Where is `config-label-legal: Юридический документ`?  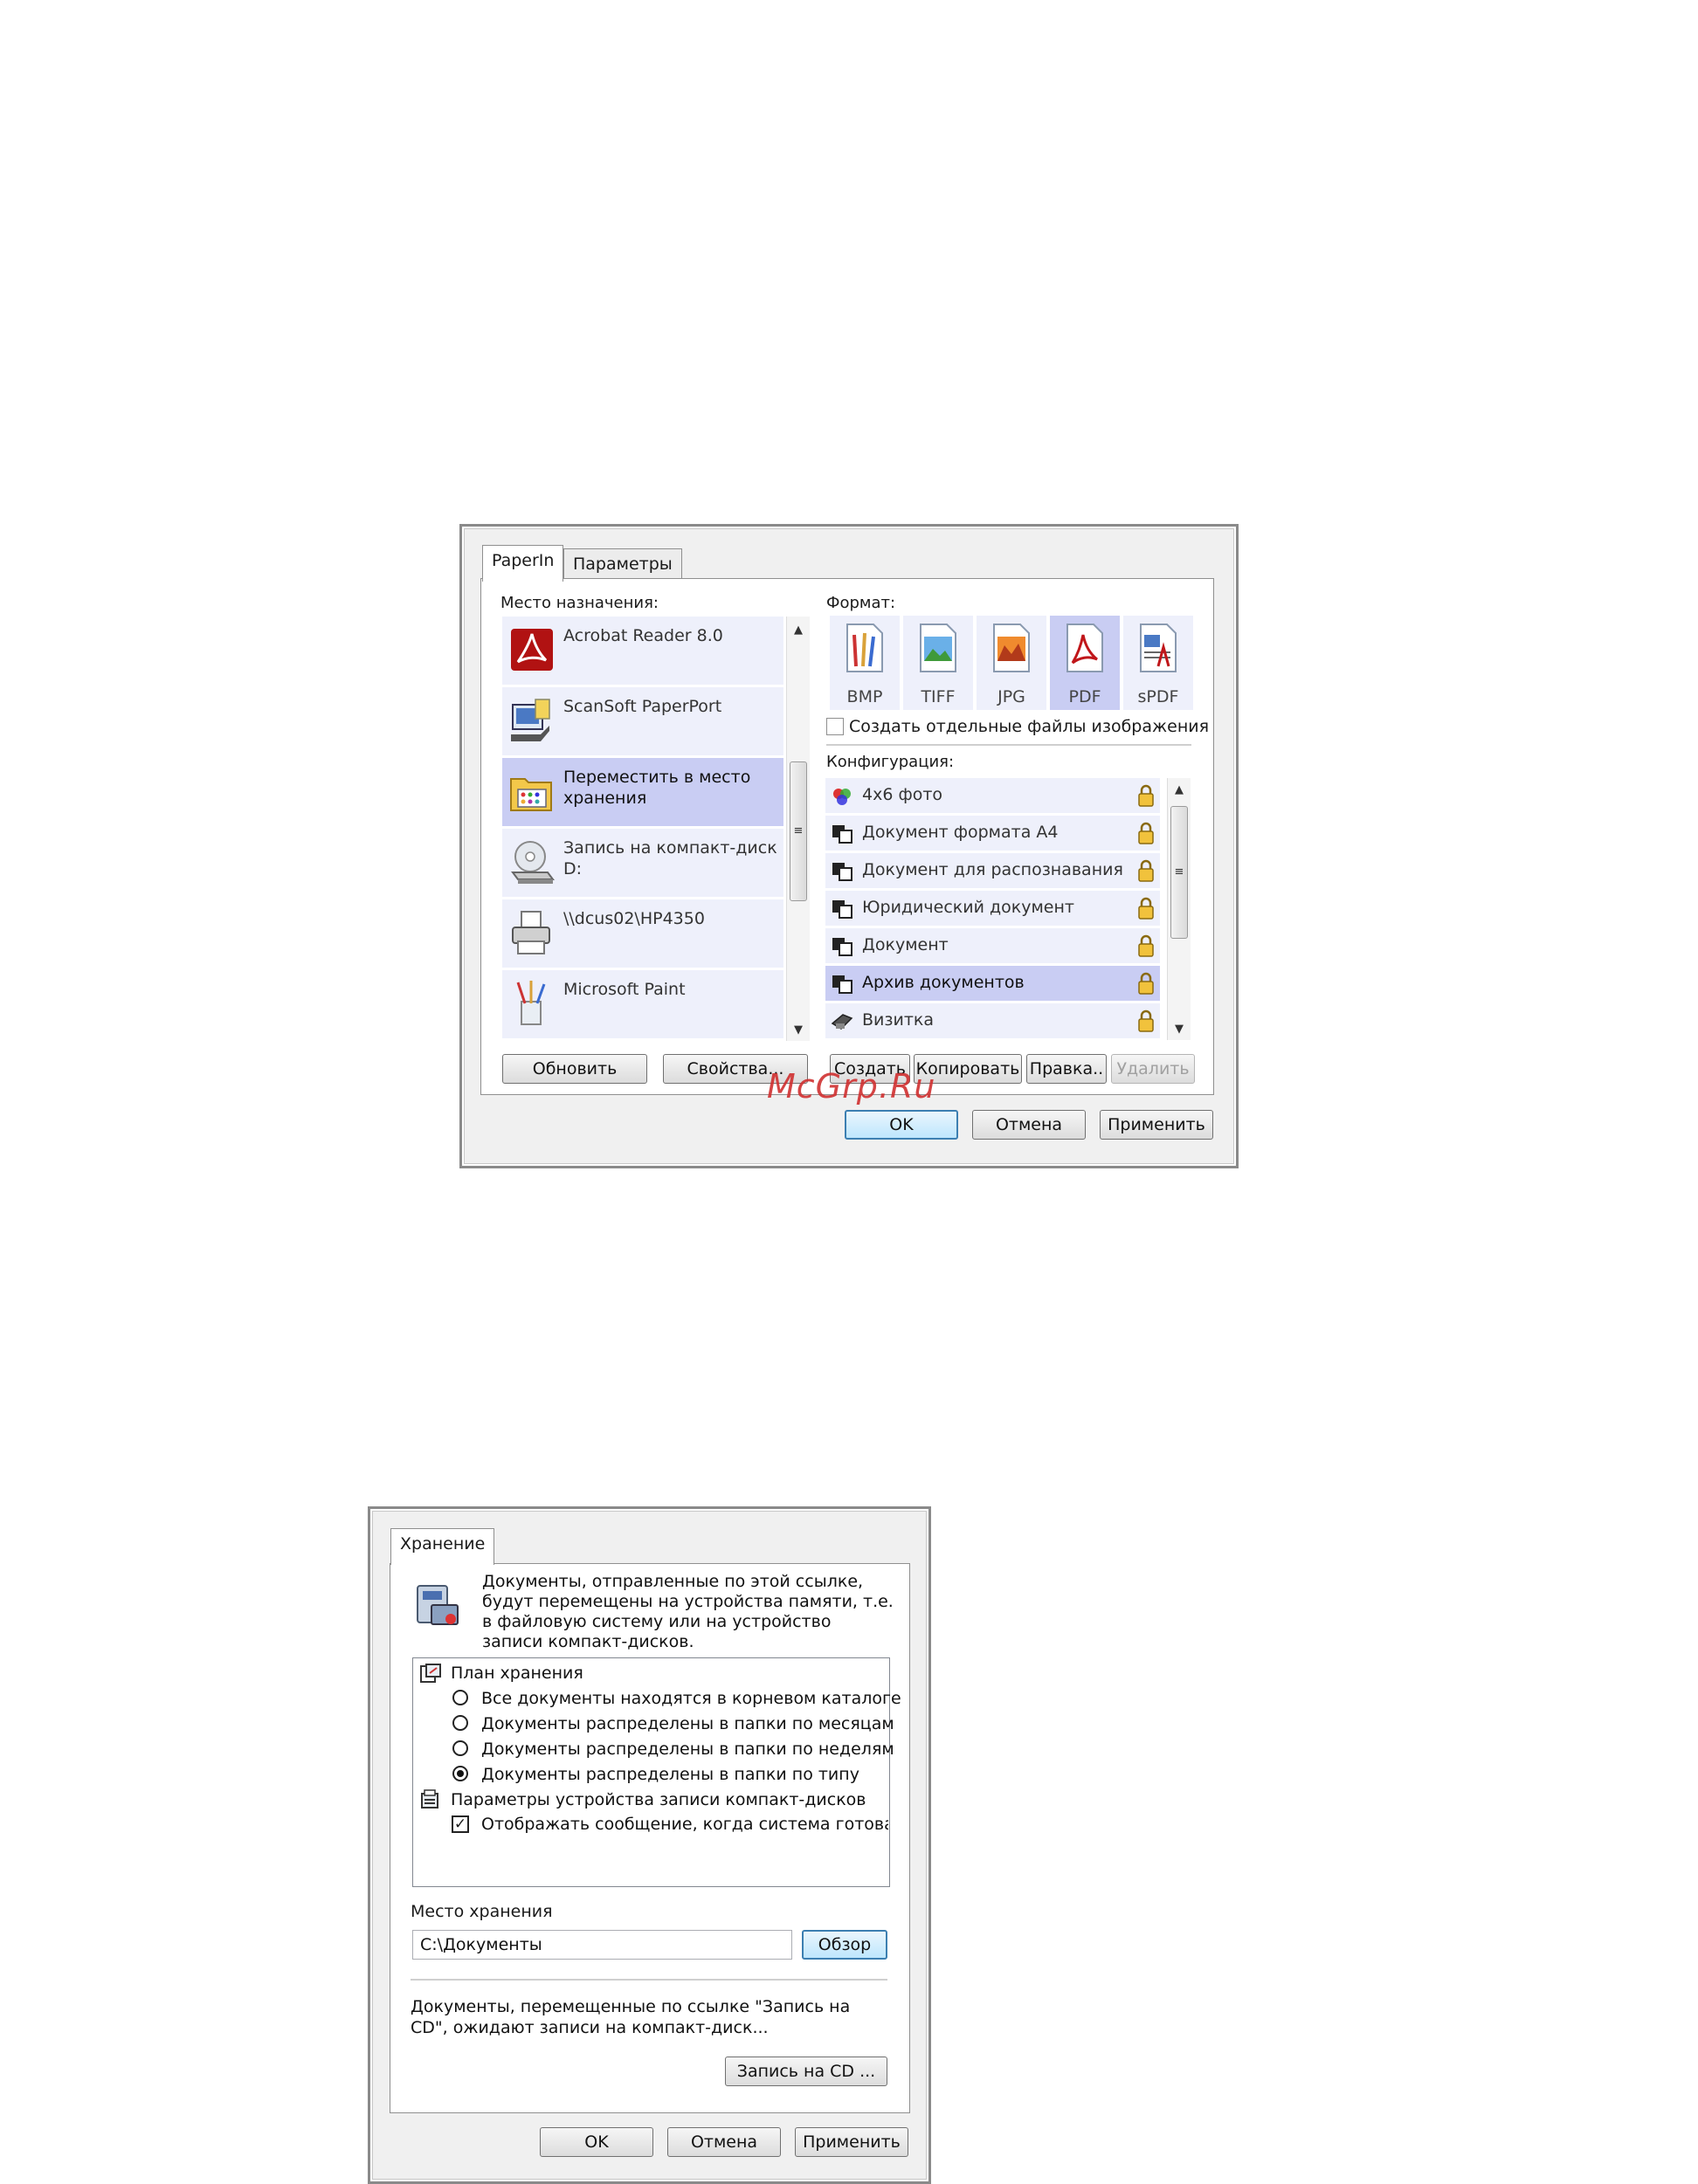 config-label-legal: Юридический документ is located at coordinates (968, 907).